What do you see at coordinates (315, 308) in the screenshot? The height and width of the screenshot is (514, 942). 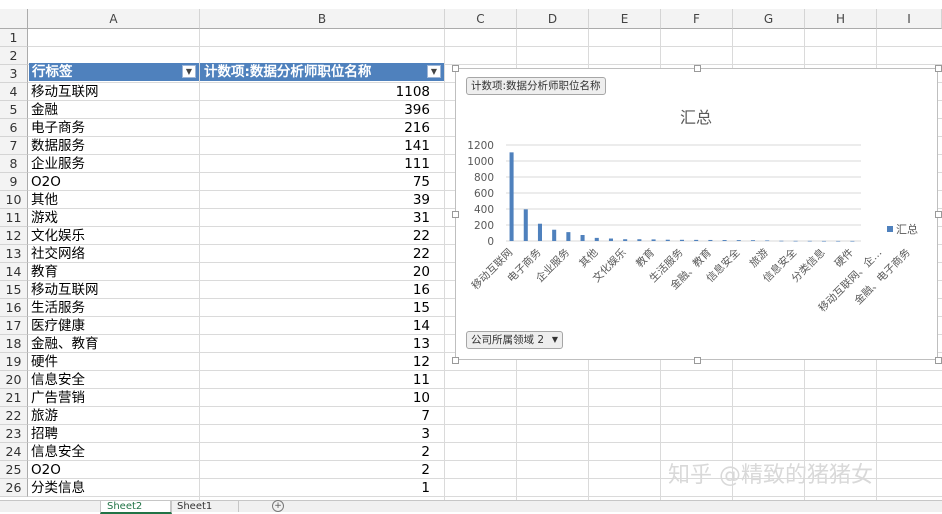 I see `pivot-row-value: 15` at bounding box center [315, 308].